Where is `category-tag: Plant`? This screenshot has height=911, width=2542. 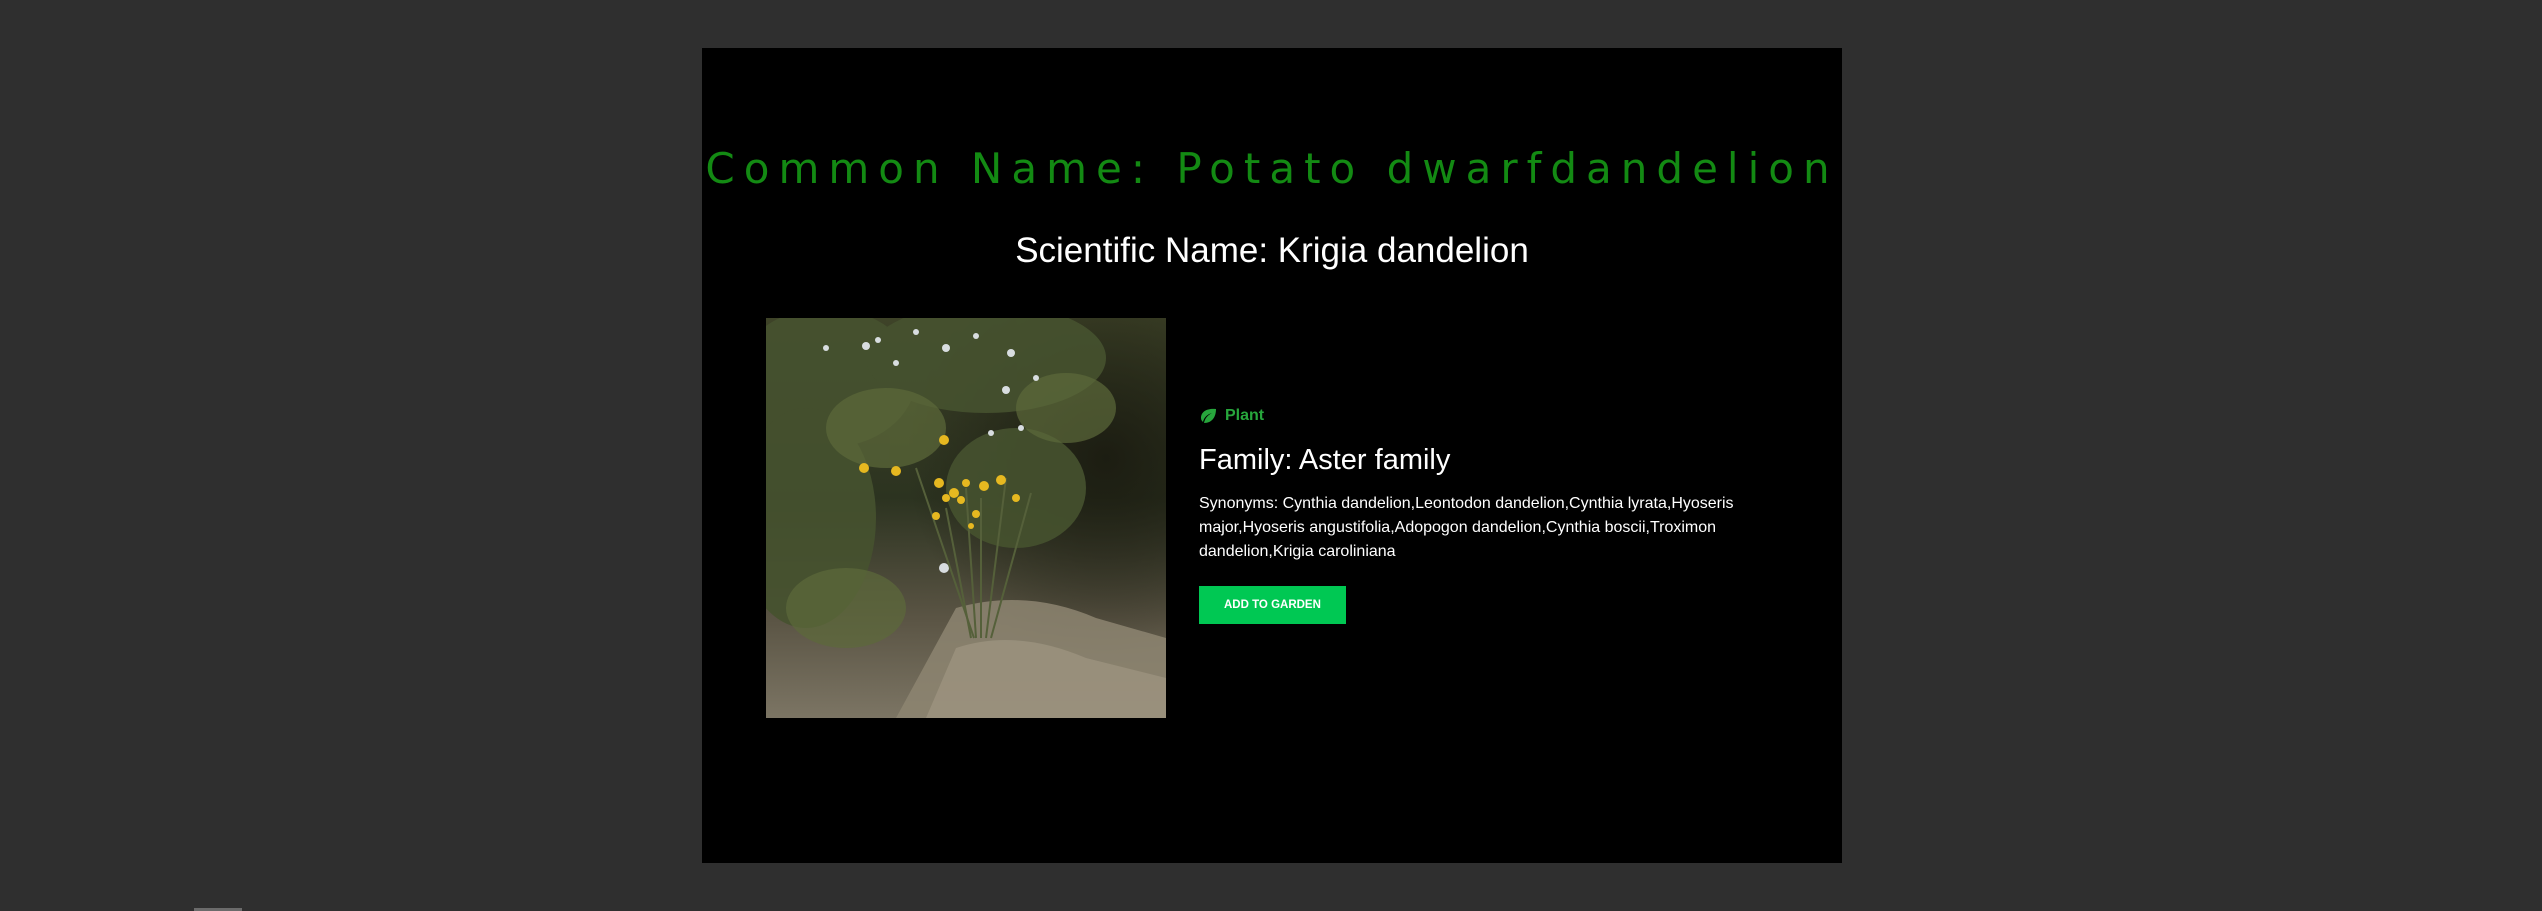
category-tag: Plant is located at coordinates (1479, 416).